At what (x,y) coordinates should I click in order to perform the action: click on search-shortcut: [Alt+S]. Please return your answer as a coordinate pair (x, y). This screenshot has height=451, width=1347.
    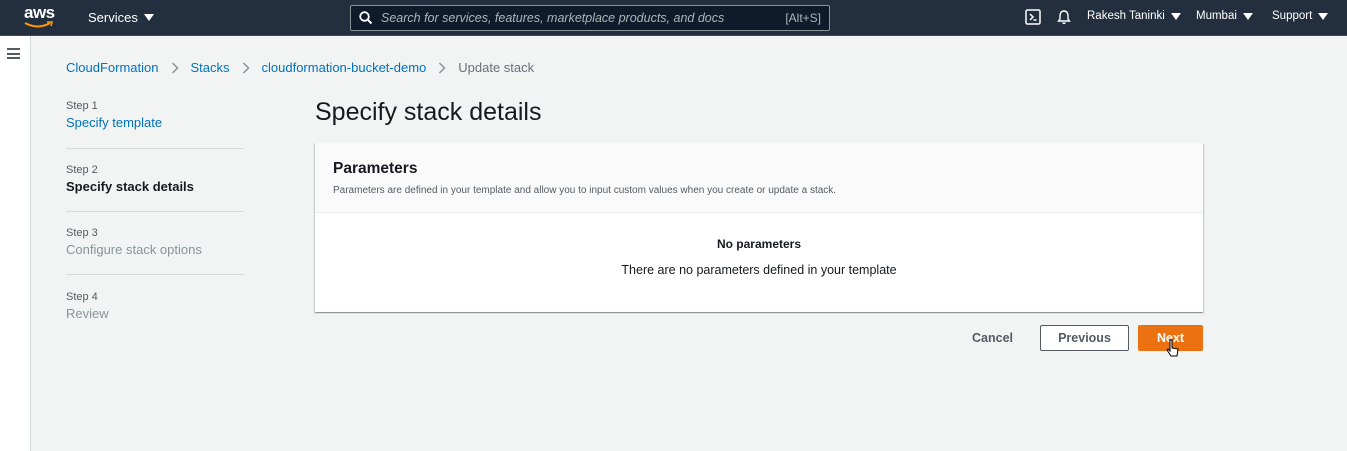
    Looking at the image, I should click on (803, 18).